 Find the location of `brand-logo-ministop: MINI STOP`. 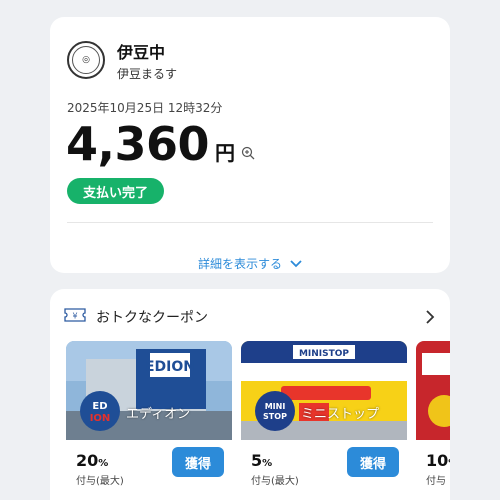

brand-logo-ministop: MINI STOP is located at coordinates (275, 411).